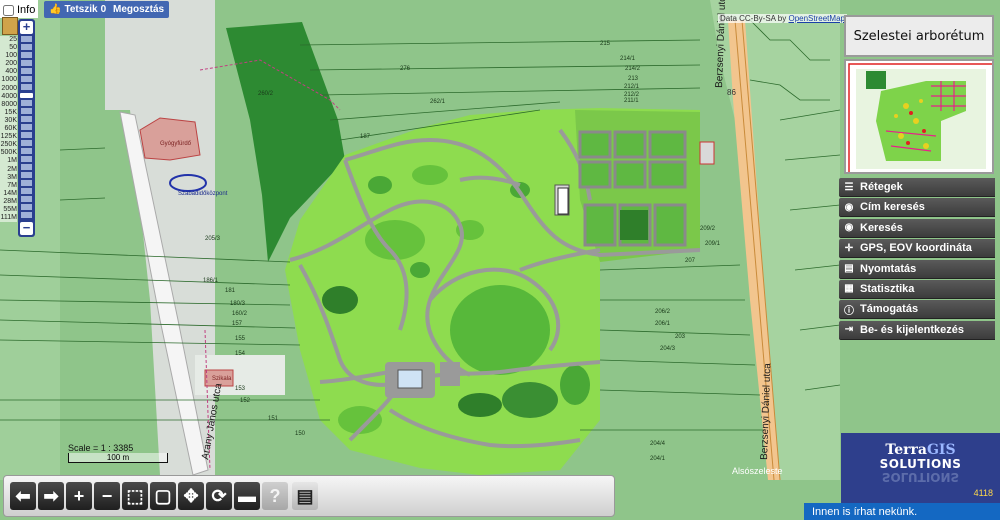 Image resolution: width=1000 pixels, height=520 pixels. What do you see at coordinates (10, 26) in the screenshot?
I see `street-view-pegman-icon` at bounding box center [10, 26].